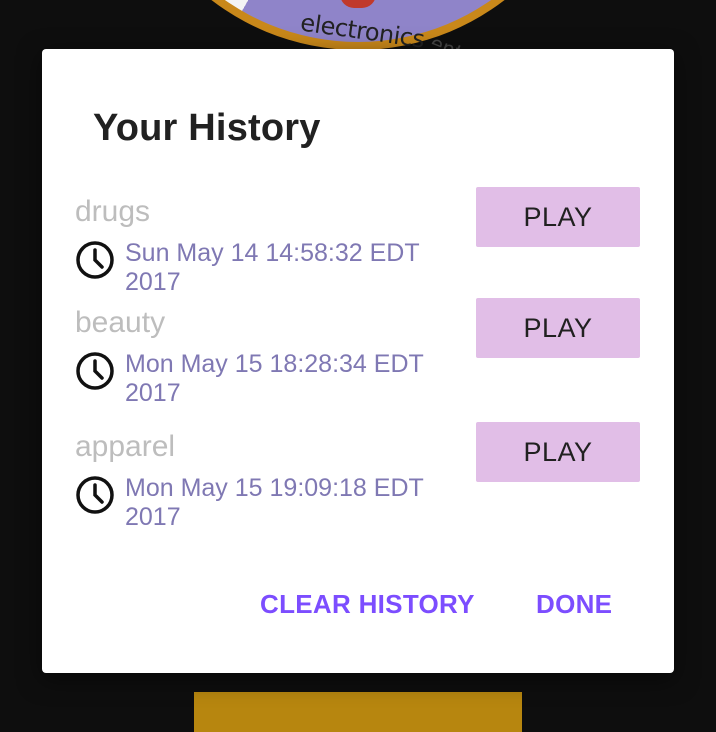 This screenshot has height=732, width=716. Describe the element at coordinates (207, 128) in the screenshot. I see `dialog-title: Your History` at that location.